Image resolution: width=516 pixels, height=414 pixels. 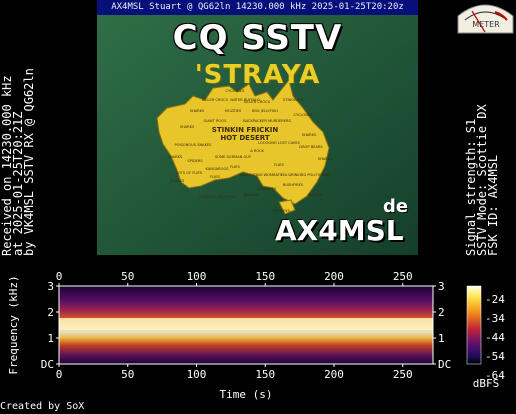 I want to click on y-tick-right-label: 3, so click(x=441, y=286).